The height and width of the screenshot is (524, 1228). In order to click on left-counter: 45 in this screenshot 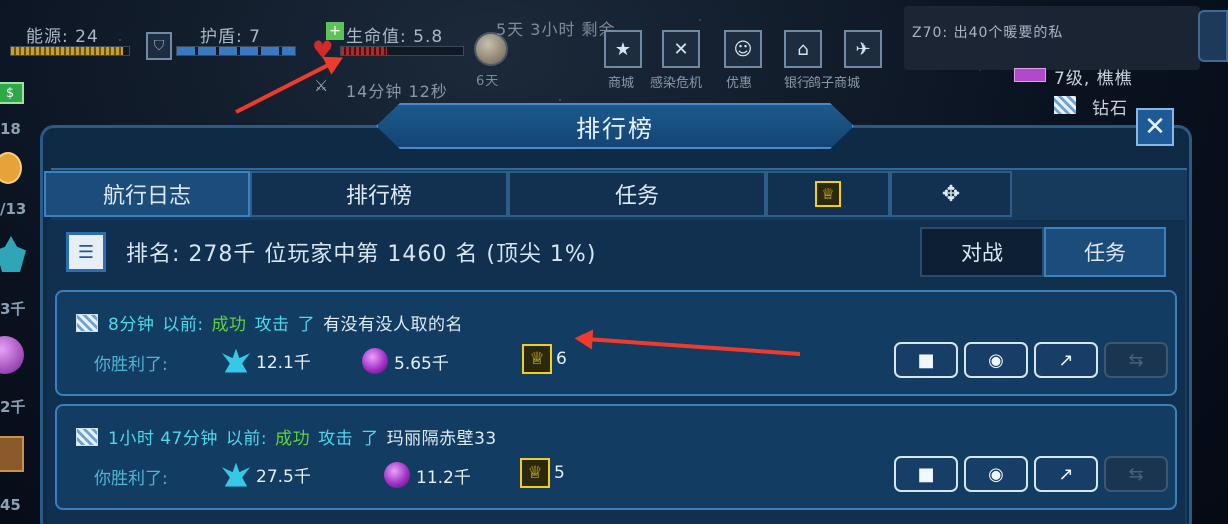, I will do `click(10, 505)`.